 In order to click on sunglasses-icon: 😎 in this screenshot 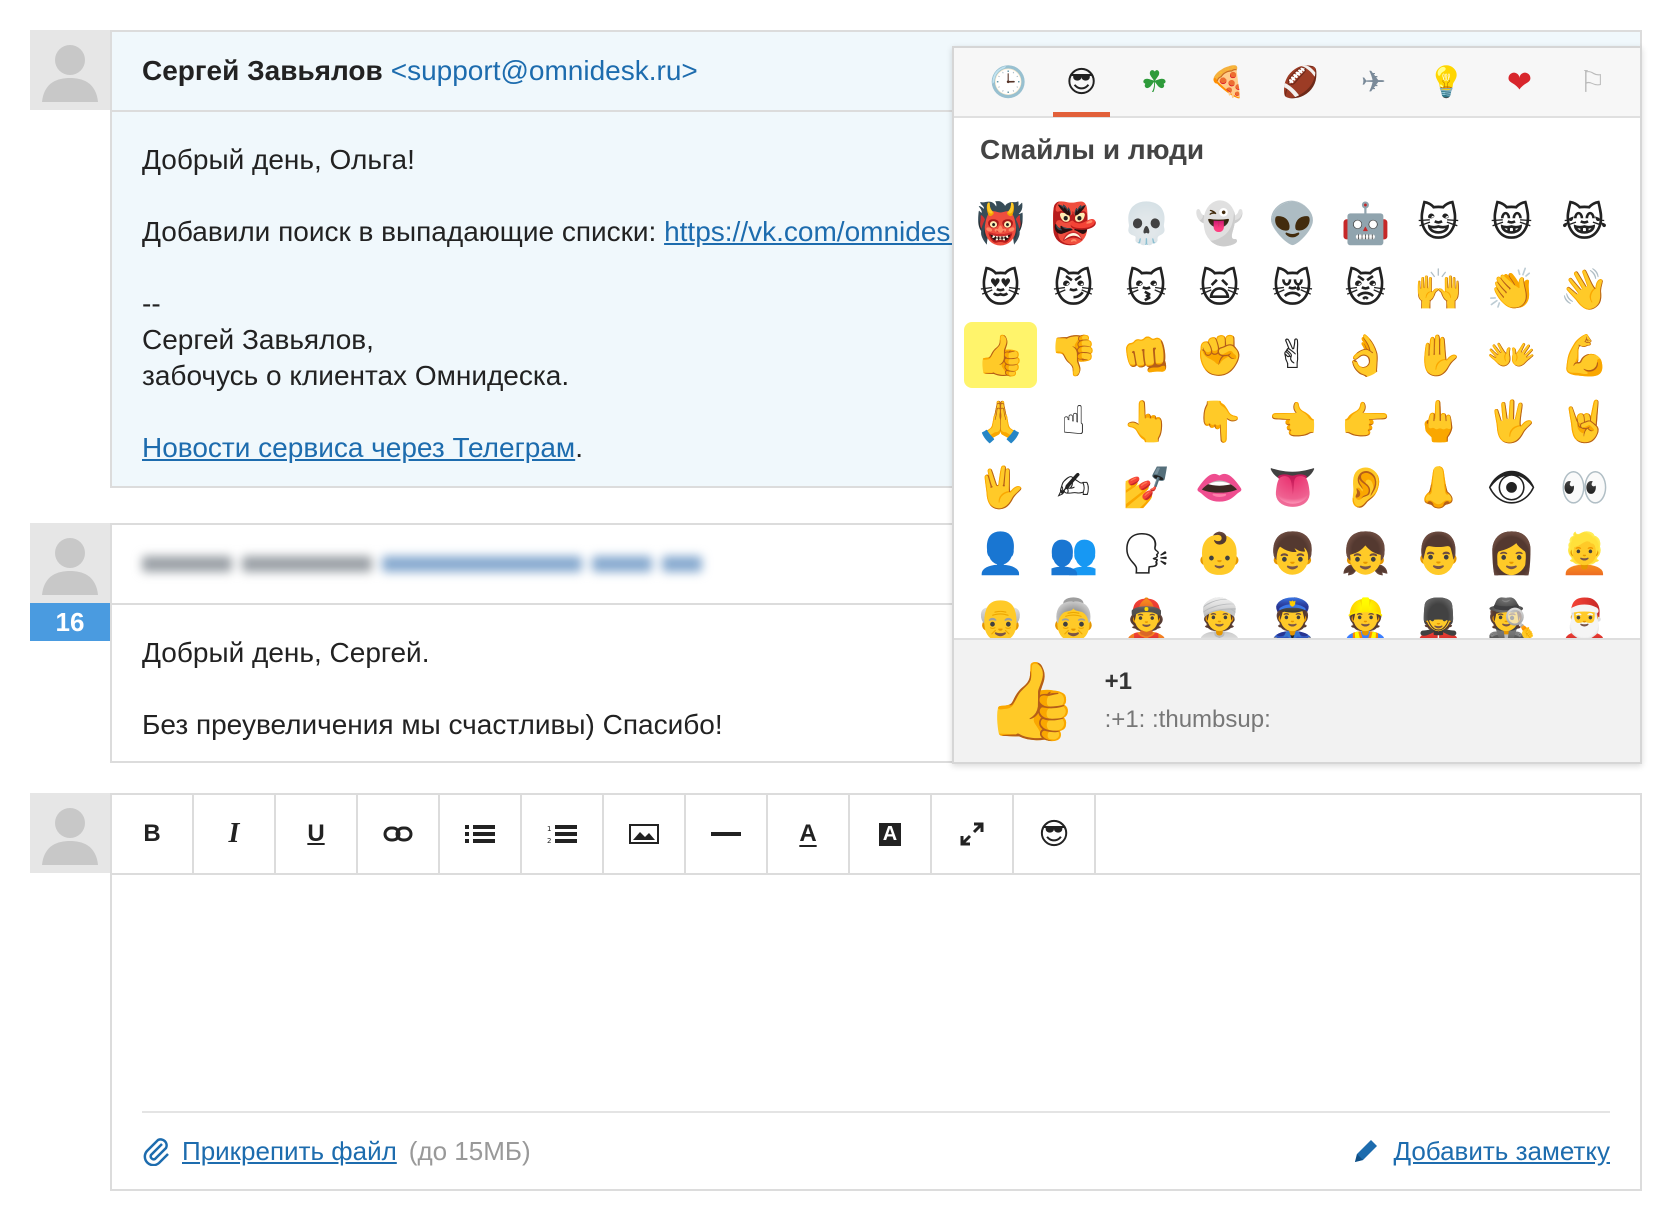, I will do `click(1054, 834)`.